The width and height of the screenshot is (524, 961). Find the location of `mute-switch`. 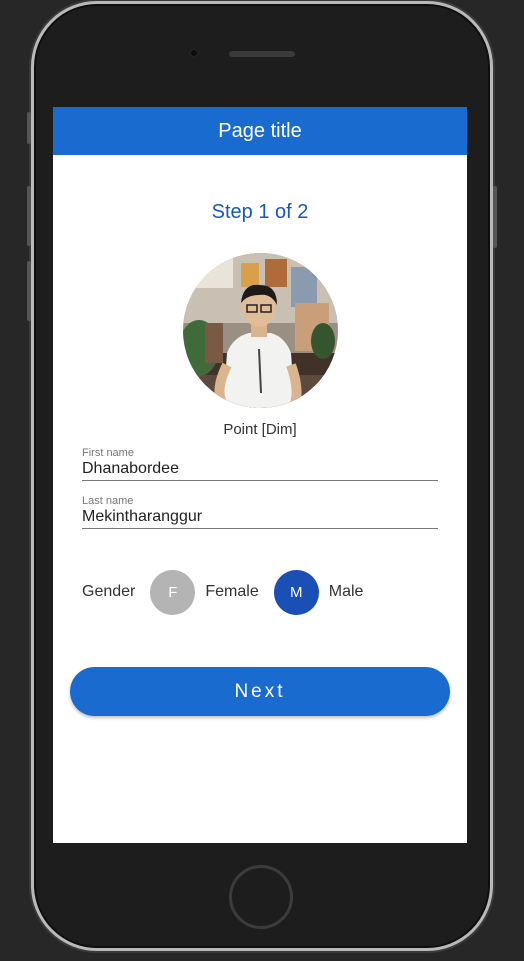

mute-switch is located at coordinates (29, 128).